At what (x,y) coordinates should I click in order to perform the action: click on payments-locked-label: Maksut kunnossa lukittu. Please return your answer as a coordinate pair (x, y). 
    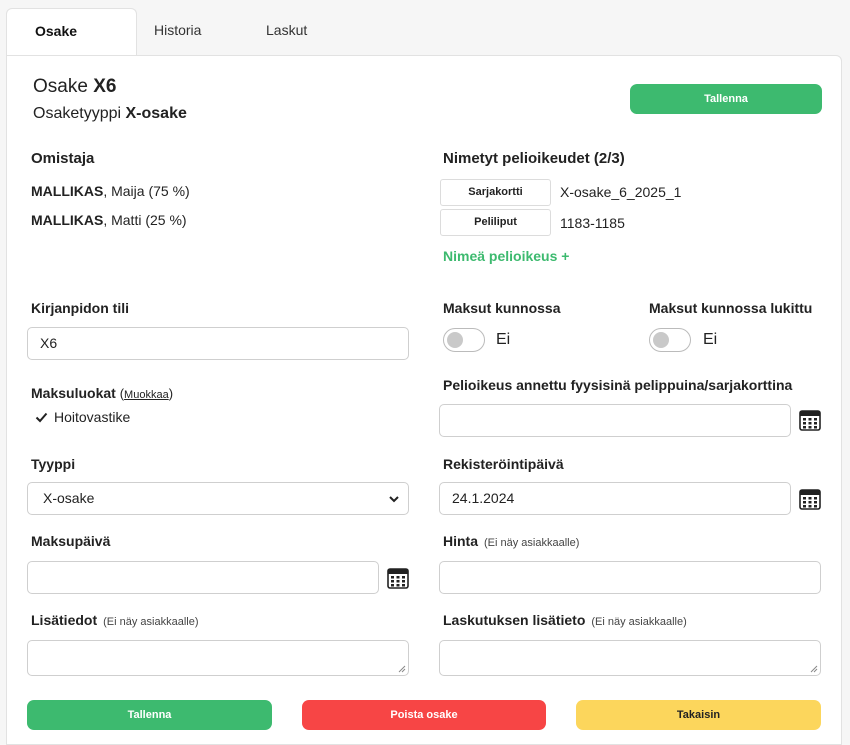
    Looking at the image, I should click on (731, 308).